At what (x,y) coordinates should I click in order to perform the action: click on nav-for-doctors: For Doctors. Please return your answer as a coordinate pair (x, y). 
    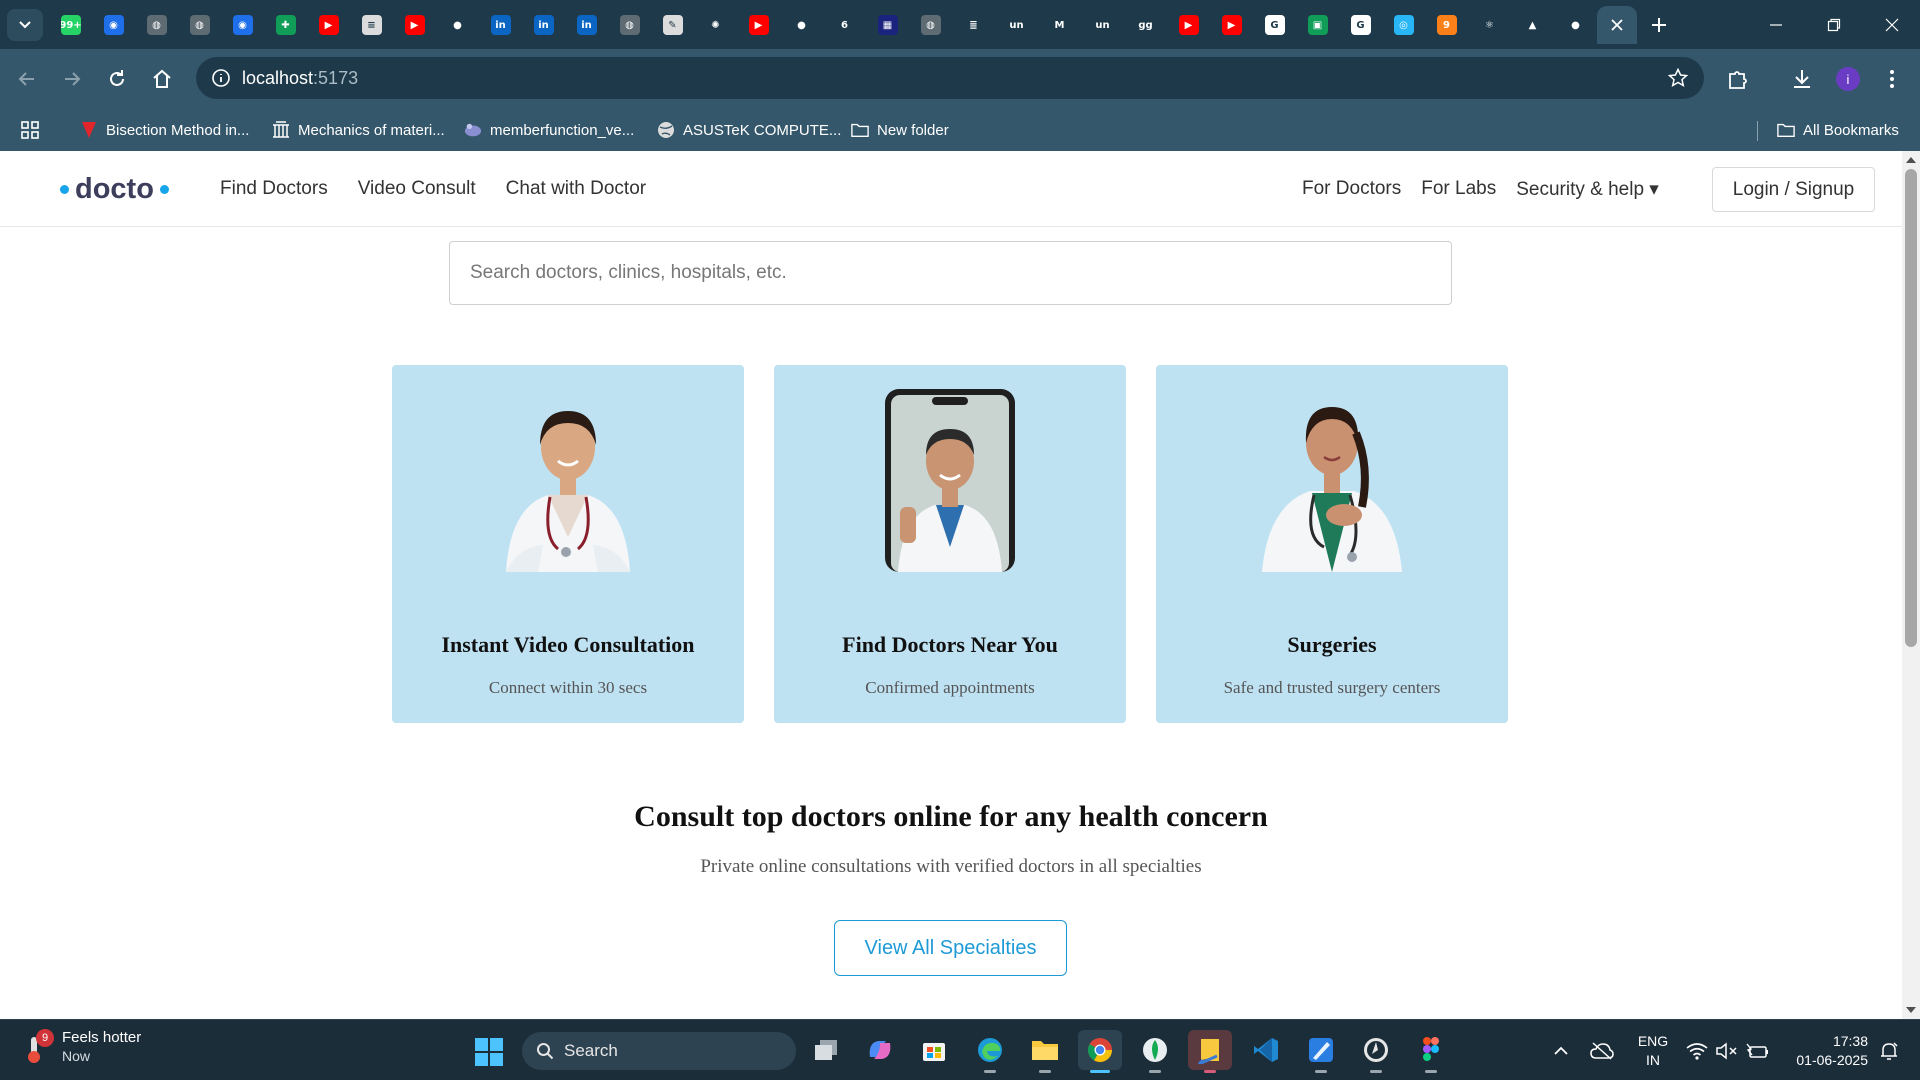
    Looking at the image, I should click on (1351, 189).